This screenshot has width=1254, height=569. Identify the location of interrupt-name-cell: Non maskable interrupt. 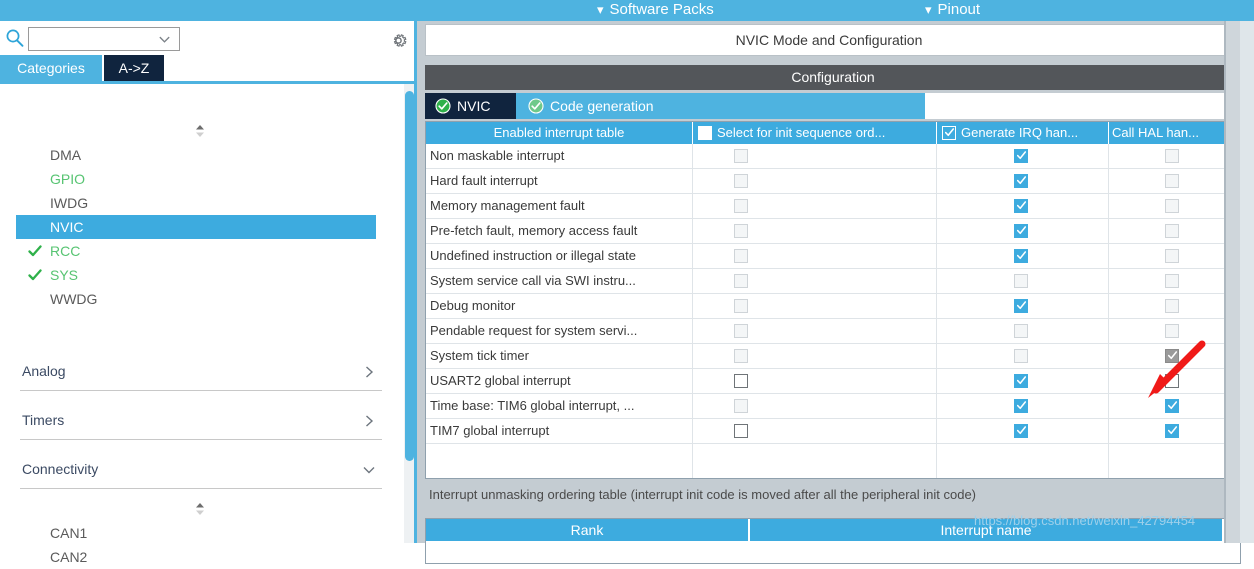
(497, 155).